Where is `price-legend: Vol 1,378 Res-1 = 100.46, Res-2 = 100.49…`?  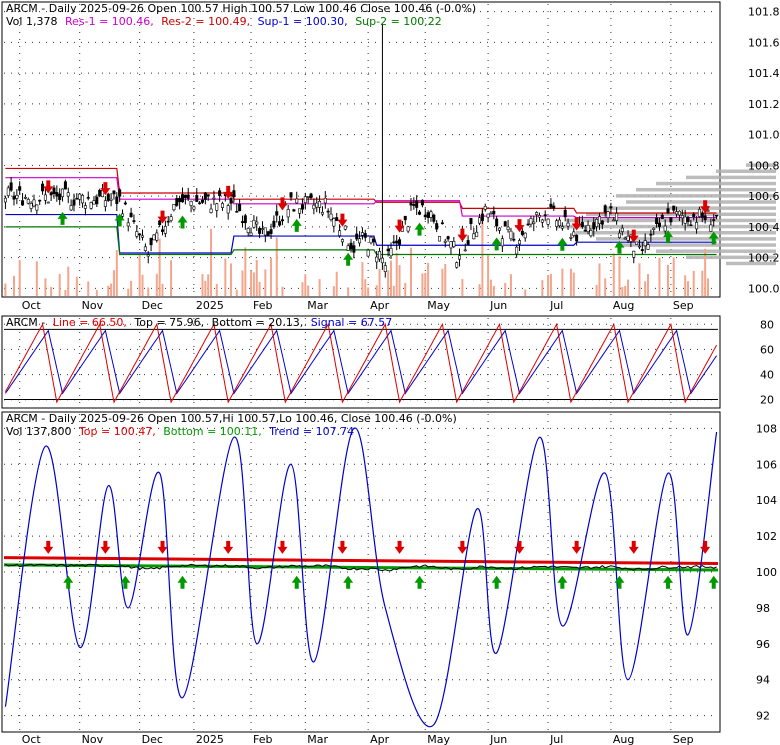 price-legend: Vol 1,378 Res-1 = 100.46, Res-2 = 100.49… is located at coordinates (224, 21).